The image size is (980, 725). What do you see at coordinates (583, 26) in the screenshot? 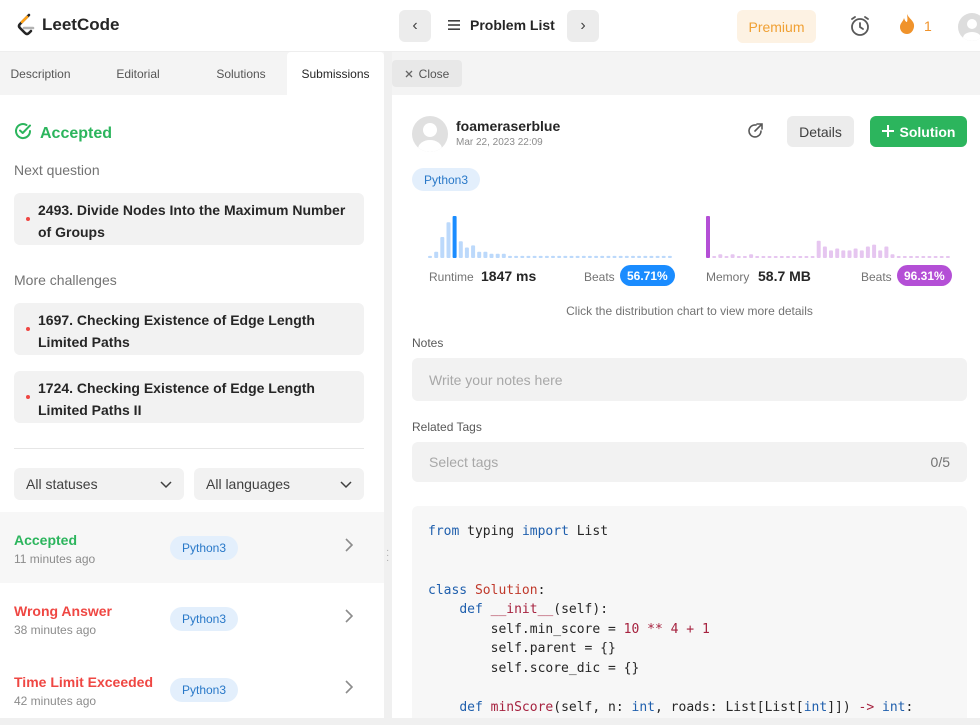
I see `next-problem-button: ›` at bounding box center [583, 26].